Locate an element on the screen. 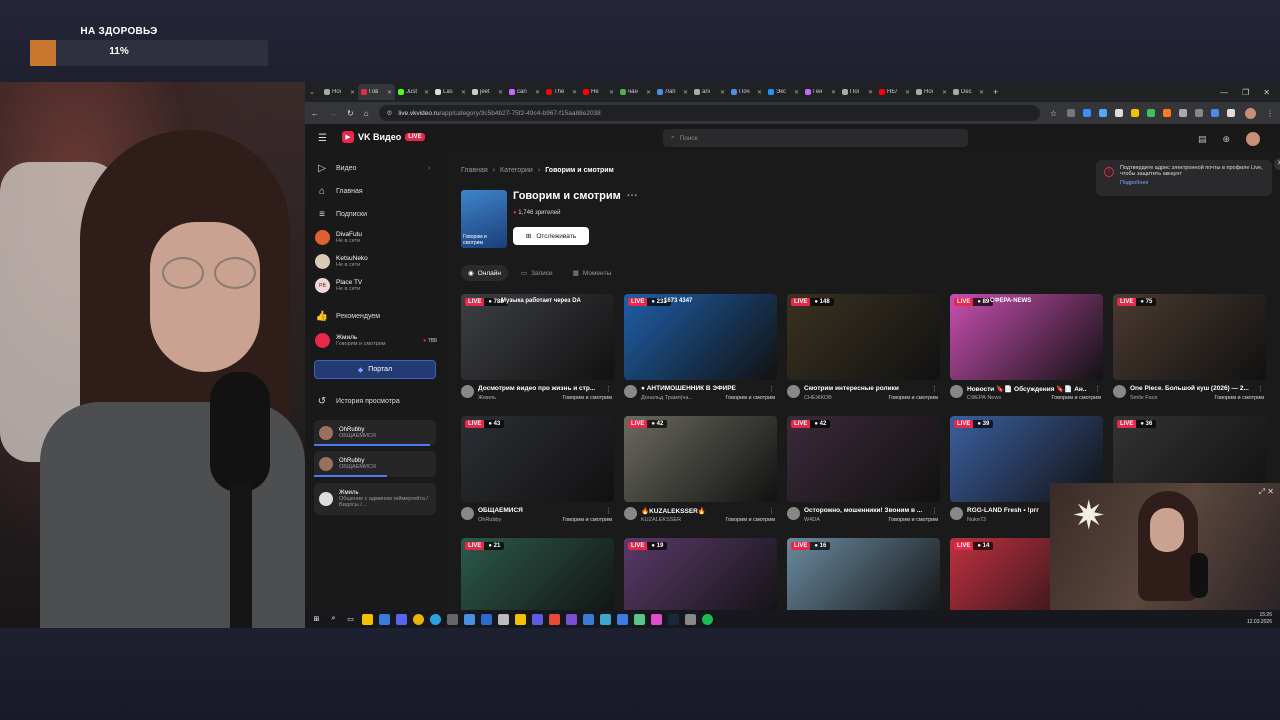 The height and width of the screenshot is (720, 1280). browser-tab: jeet ✕ is located at coordinates (487, 92).